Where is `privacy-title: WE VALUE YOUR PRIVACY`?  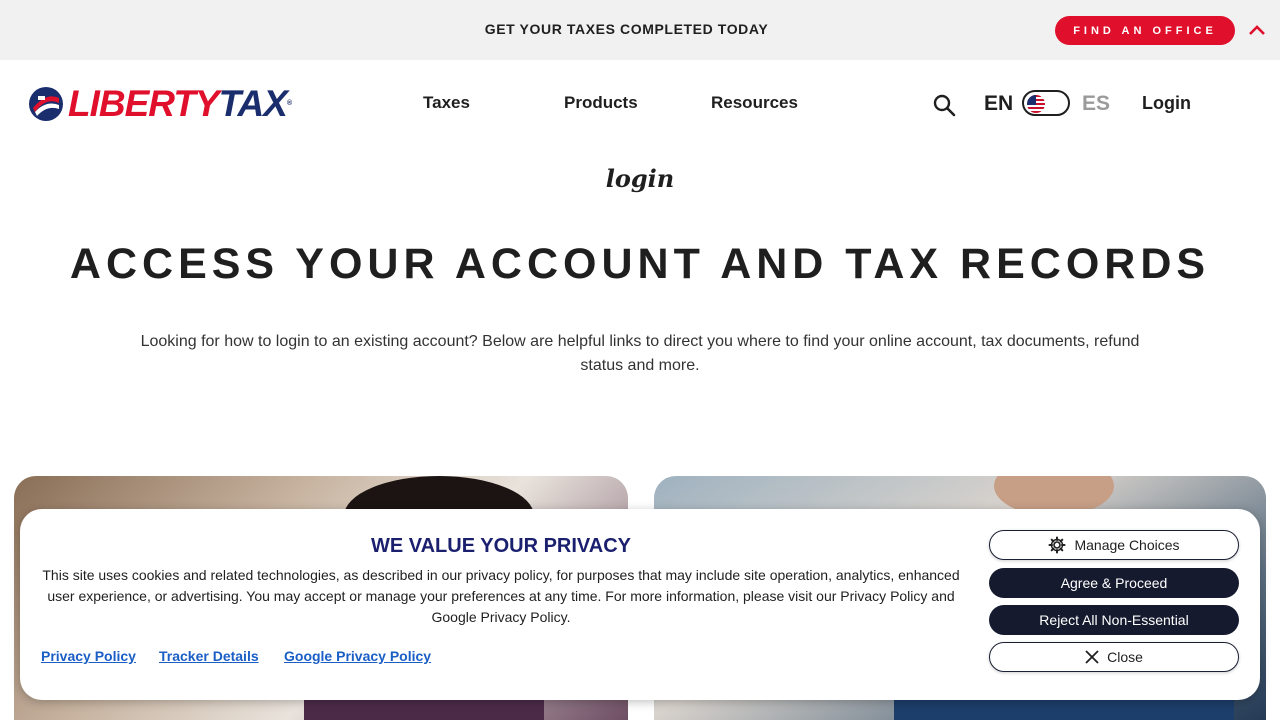 privacy-title: WE VALUE YOUR PRIVACY is located at coordinates (501, 546).